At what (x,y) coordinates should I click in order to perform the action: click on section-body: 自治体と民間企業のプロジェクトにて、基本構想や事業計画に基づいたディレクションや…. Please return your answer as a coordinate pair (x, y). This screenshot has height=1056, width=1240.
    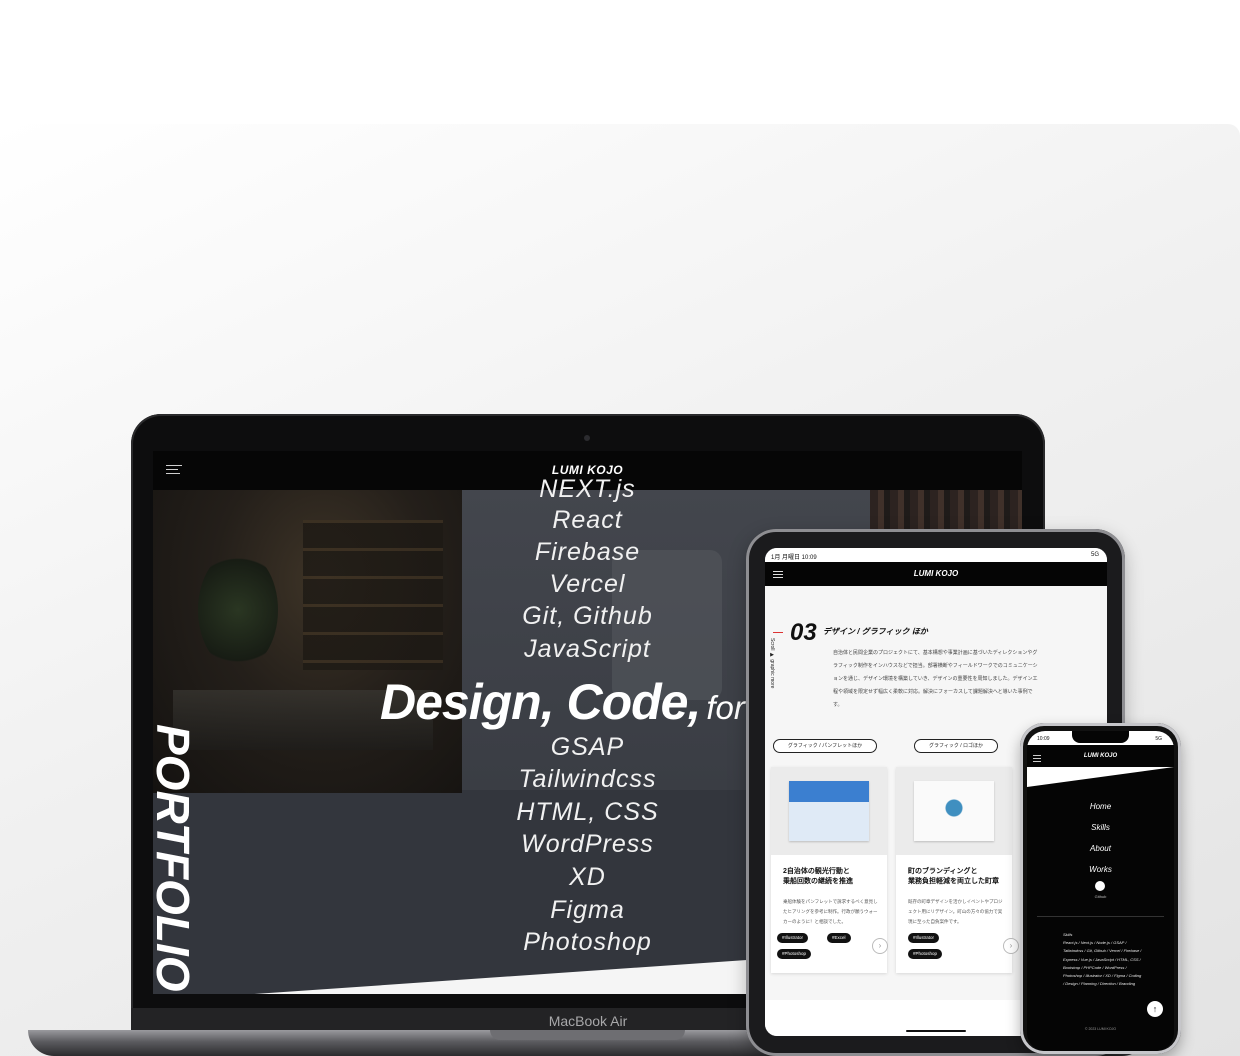
    Looking at the image, I should click on (935, 679).